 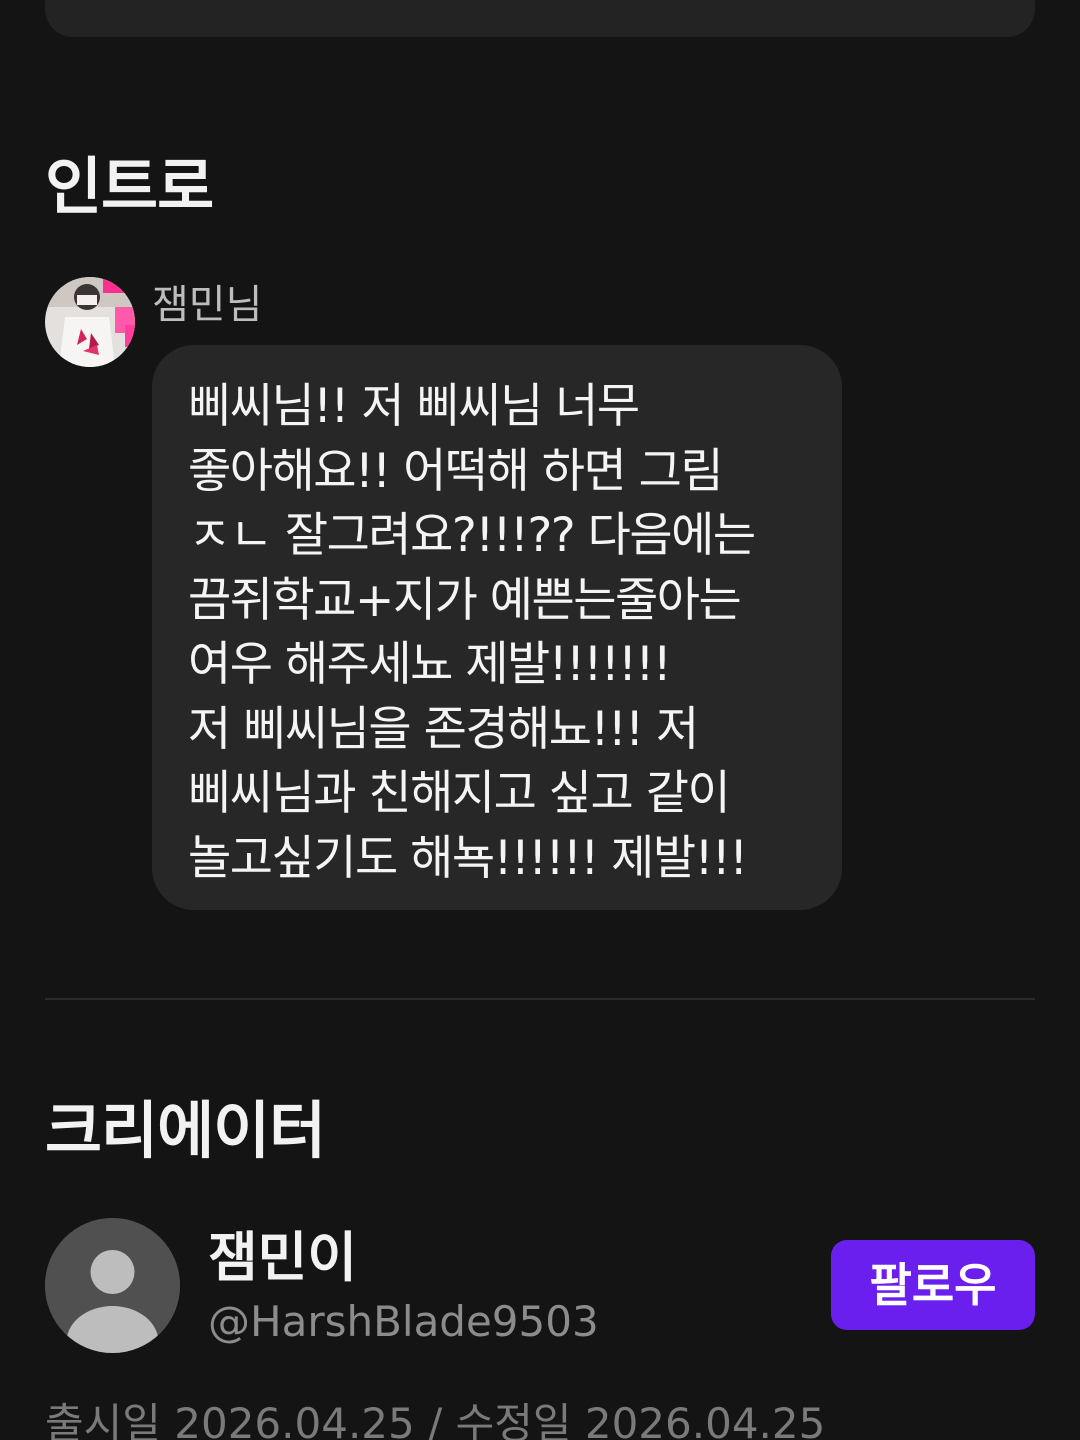 I want to click on default-user-icon, so click(x=112, y=1285).